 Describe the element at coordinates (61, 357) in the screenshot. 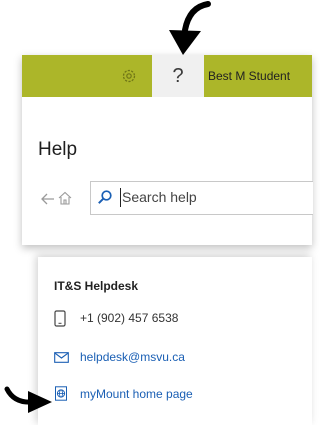

I see `mail-icon` at that location.